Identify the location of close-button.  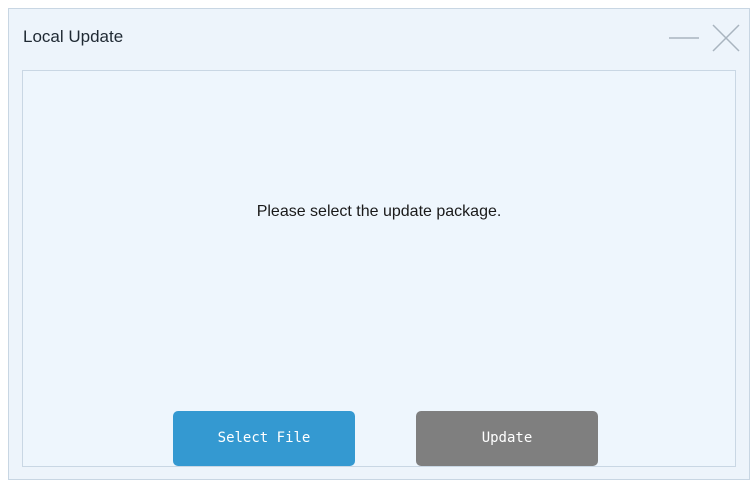
(726, 38).